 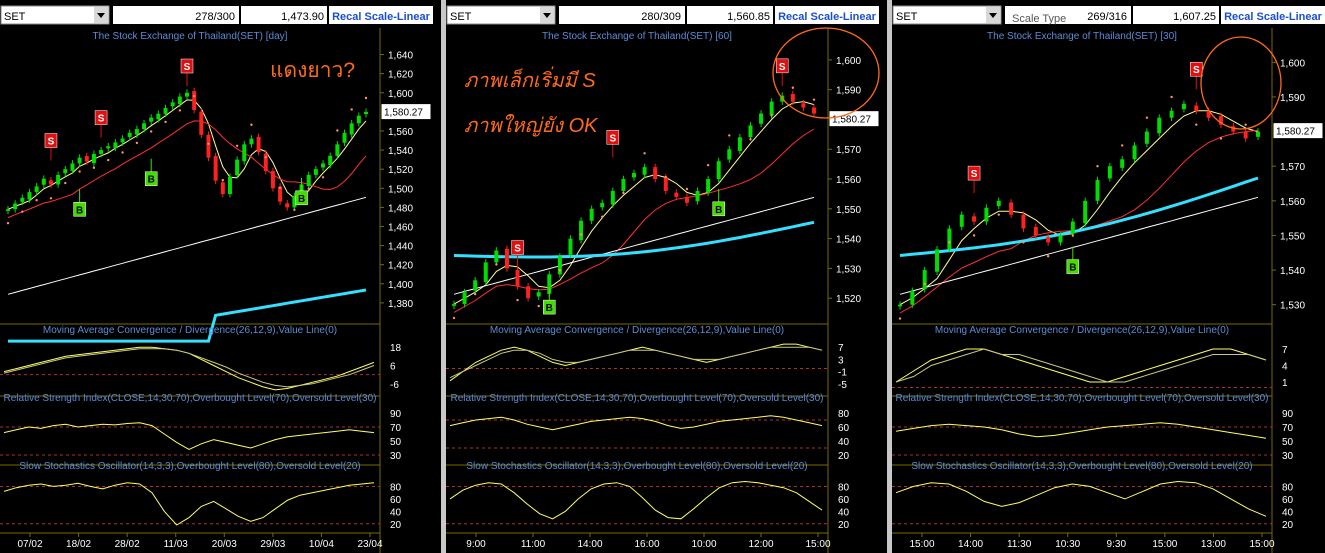 I want to click on stochastic-tick-label: 80, so click(x=844, y=487).